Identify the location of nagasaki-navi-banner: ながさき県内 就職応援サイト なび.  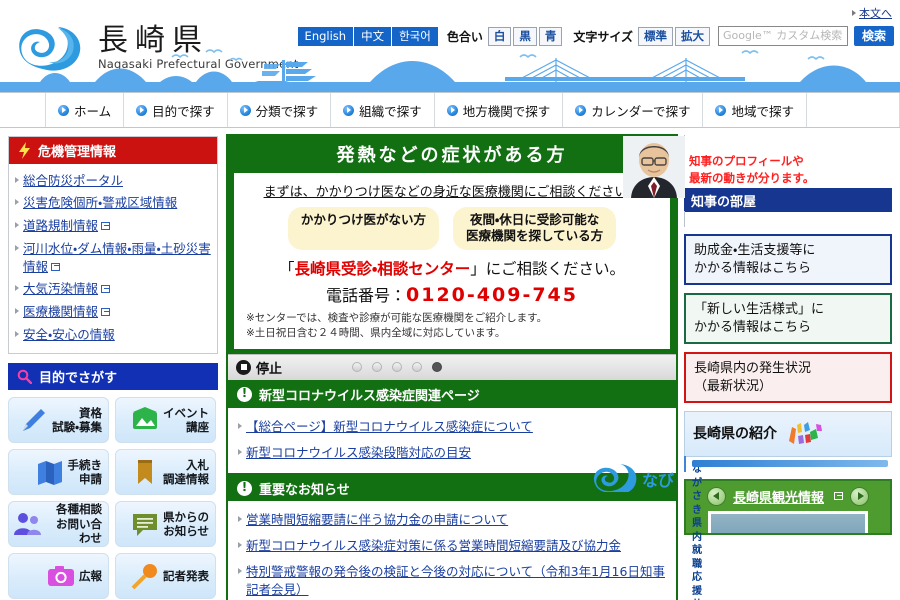
(741, 528).